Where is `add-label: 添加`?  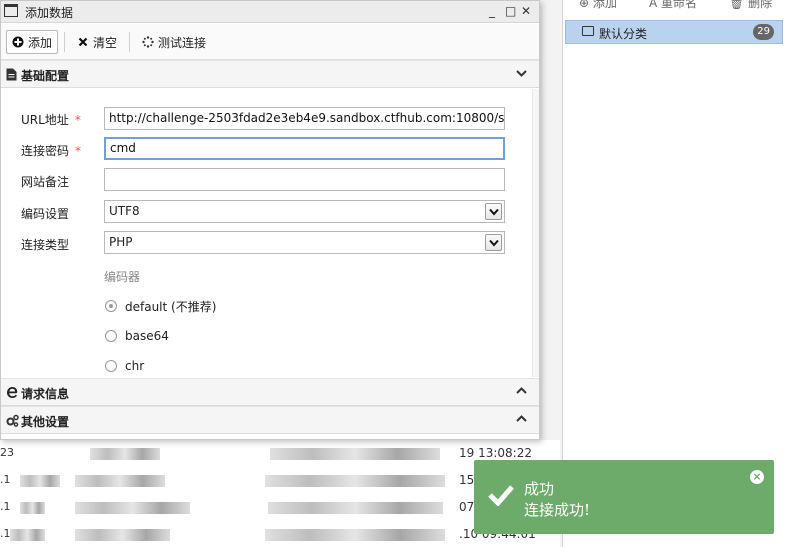 add-label: 添加 is located at coordinates (40, 42).